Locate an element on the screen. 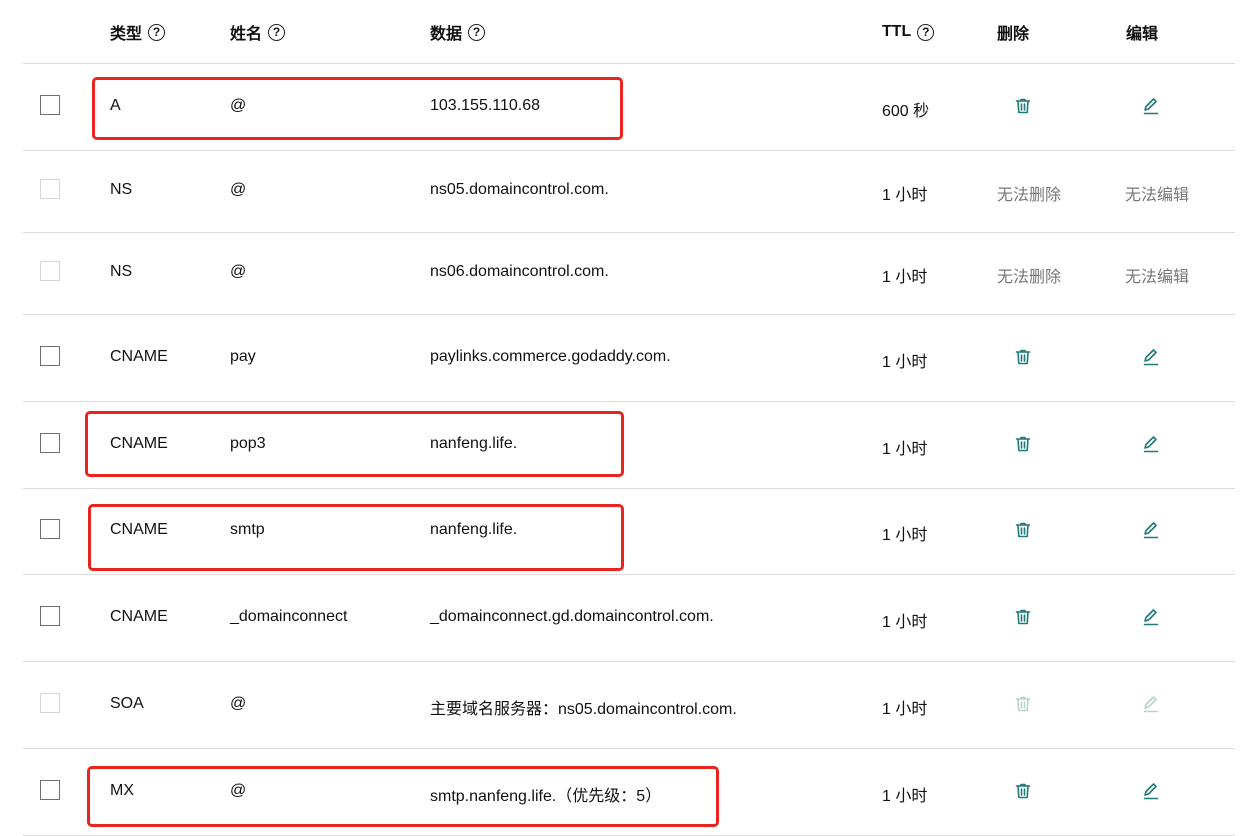 The image size is (1243, 836). header-delete-label: 删除 is located at coordinates (1013, 34).